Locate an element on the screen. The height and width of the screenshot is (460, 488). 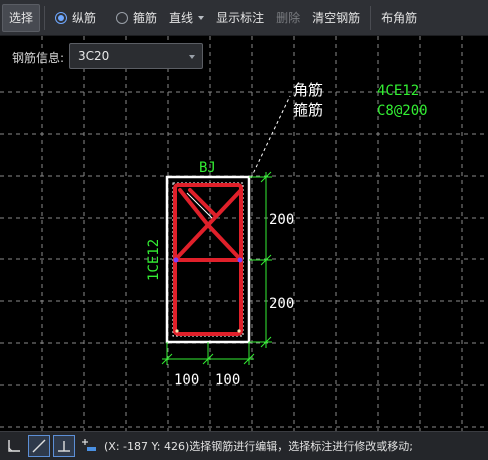
section-label: BJ is located at coordinates (207, 168).